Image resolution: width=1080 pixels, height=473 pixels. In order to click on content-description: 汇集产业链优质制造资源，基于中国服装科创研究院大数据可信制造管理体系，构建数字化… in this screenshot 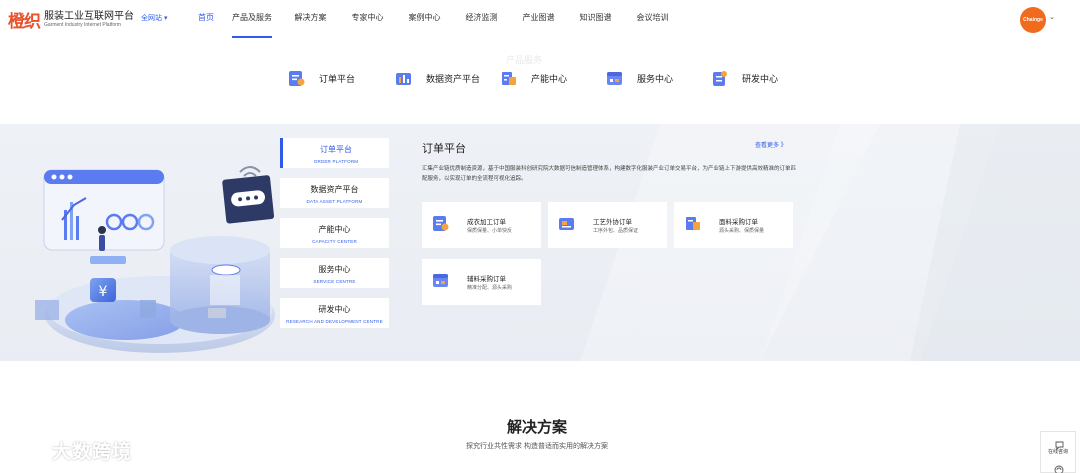, I will do `click(609, 174)`.